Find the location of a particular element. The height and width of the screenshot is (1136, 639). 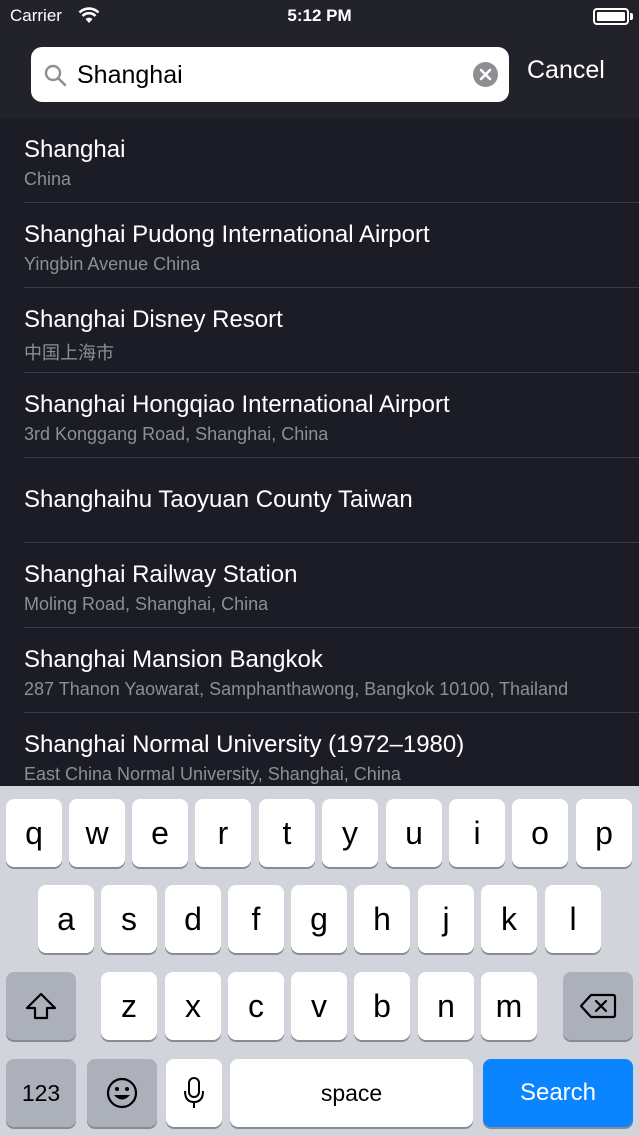

key-e: e is located at coordinates (160, 833).